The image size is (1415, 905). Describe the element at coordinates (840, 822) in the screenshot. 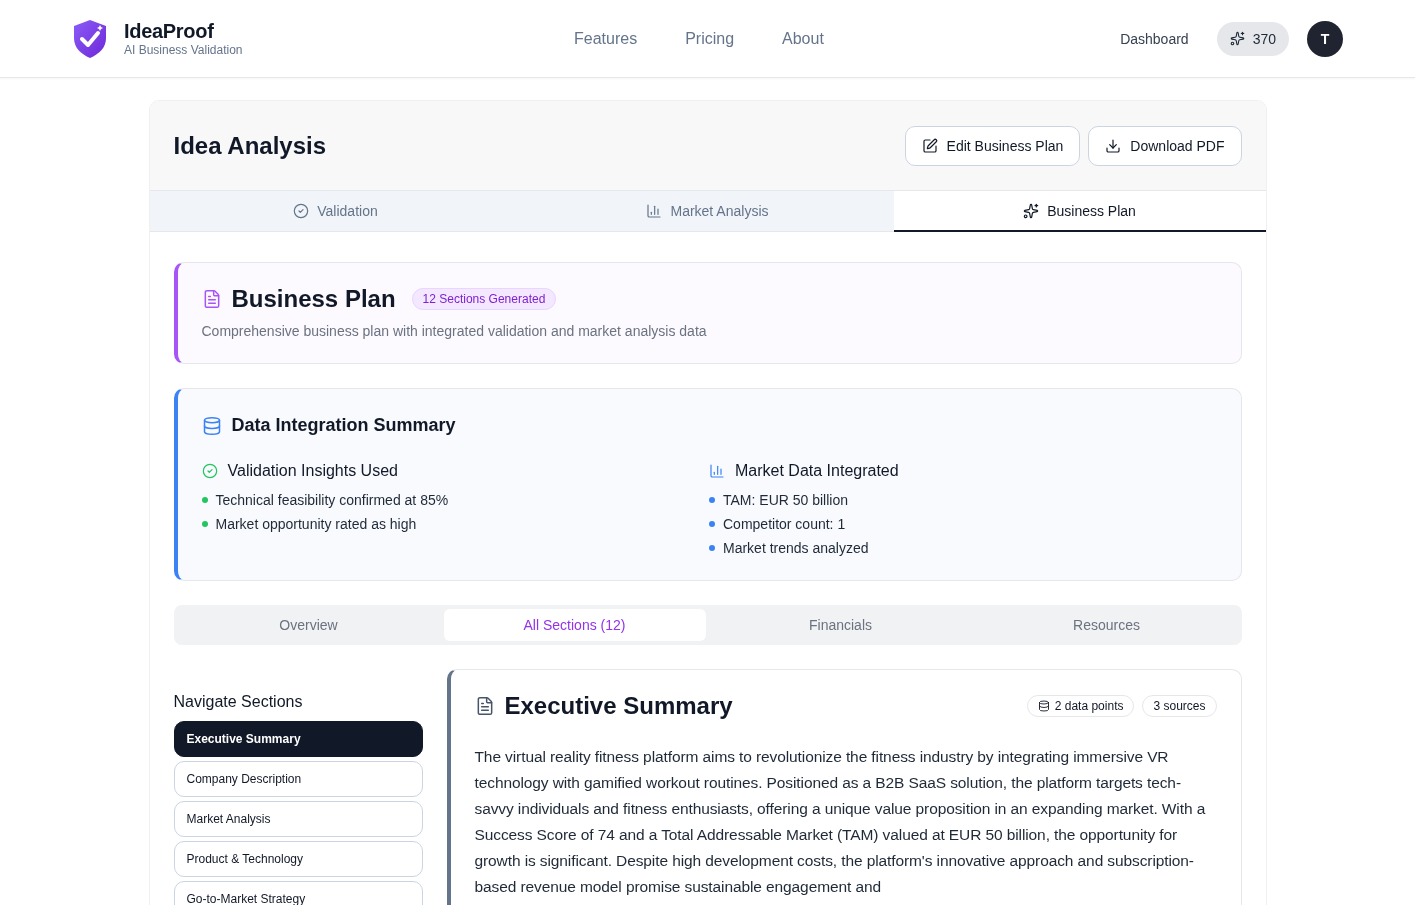

I see `section-text: The virtual reality fitness platform aims to revolutionize the fitness industry by integrating immersive VR technology with gamified workout routines. Positioned as a B2B SaaS solution, the platform targets tech-savvy individuals and fitness enthusiasts, offering a unique value proposition in an expanding market. With a Success Score of 74 and a Total Addressable Market (TAM) valued at EUR 50 billion, the opportunity for growth is significant. Despite high development costs, the platform's innovative approach and subscription-based revenue model promise sustainable engagement and` at that location.